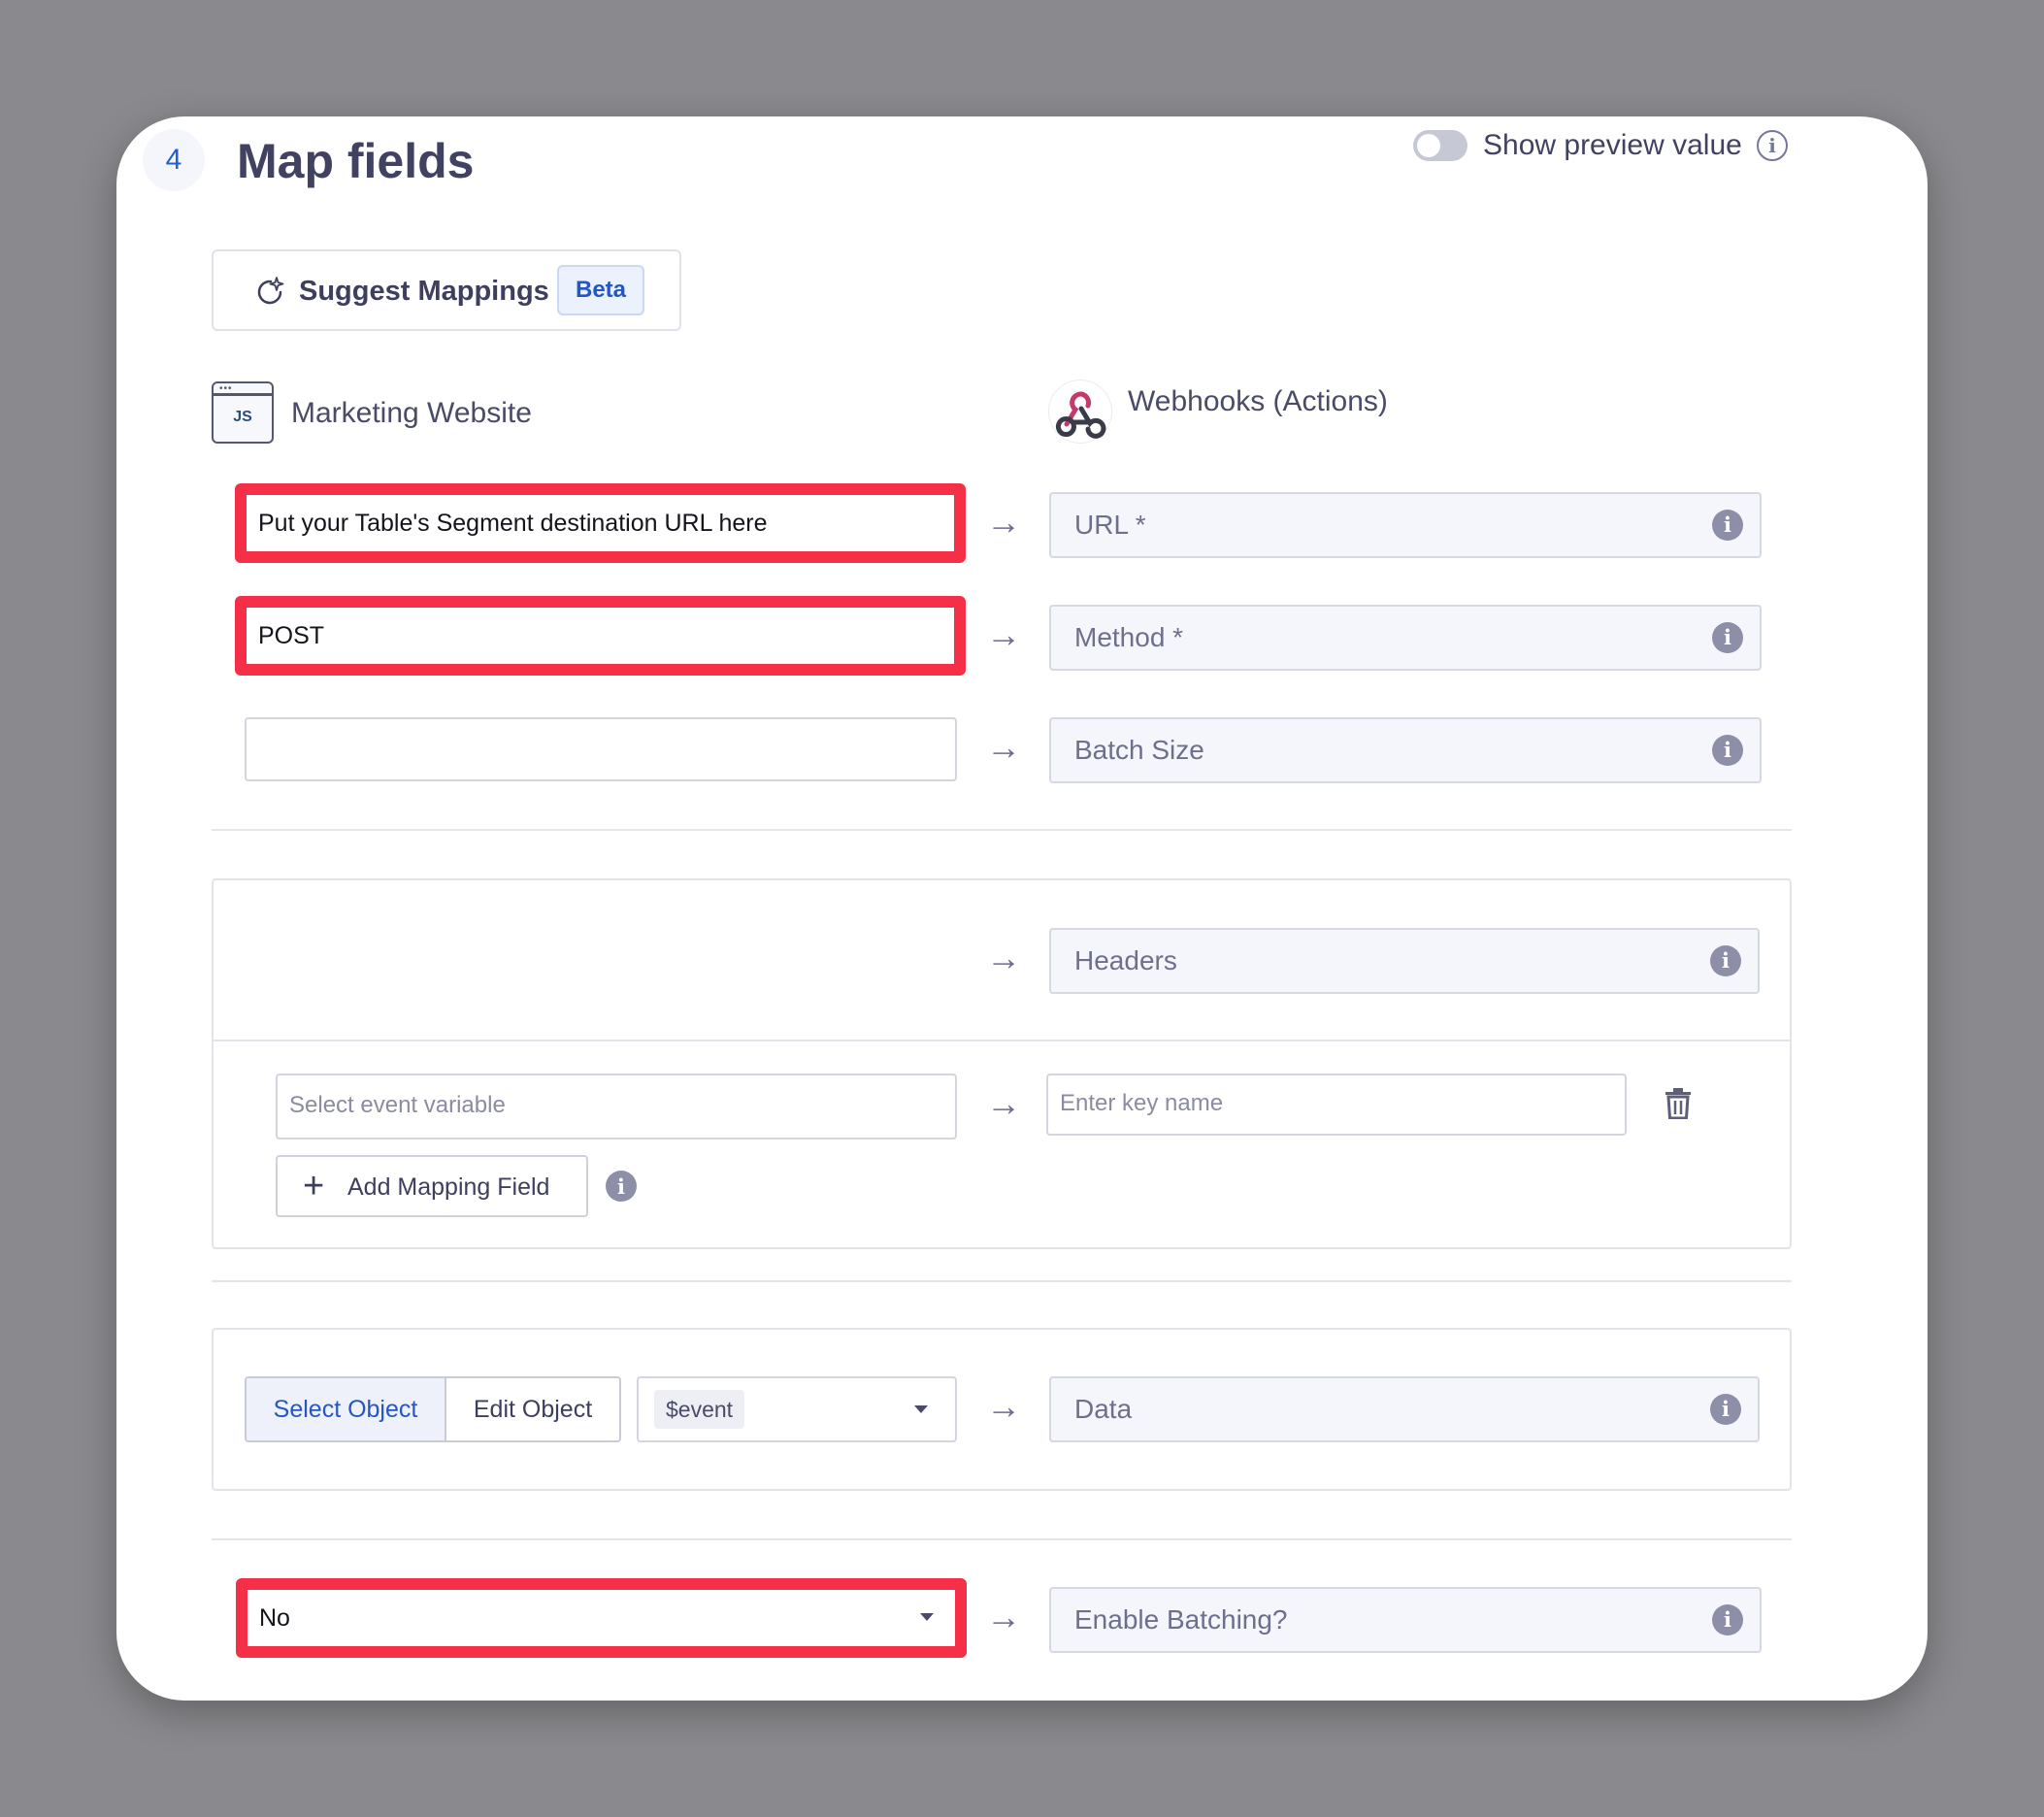 The width and height of the screenshot is (2044, 1817). What do you see at coordinates (1406, 1620) in the screenshot?
I see `batching-target-field: Enable Batching? i` at bounding box center [1406, 1620].